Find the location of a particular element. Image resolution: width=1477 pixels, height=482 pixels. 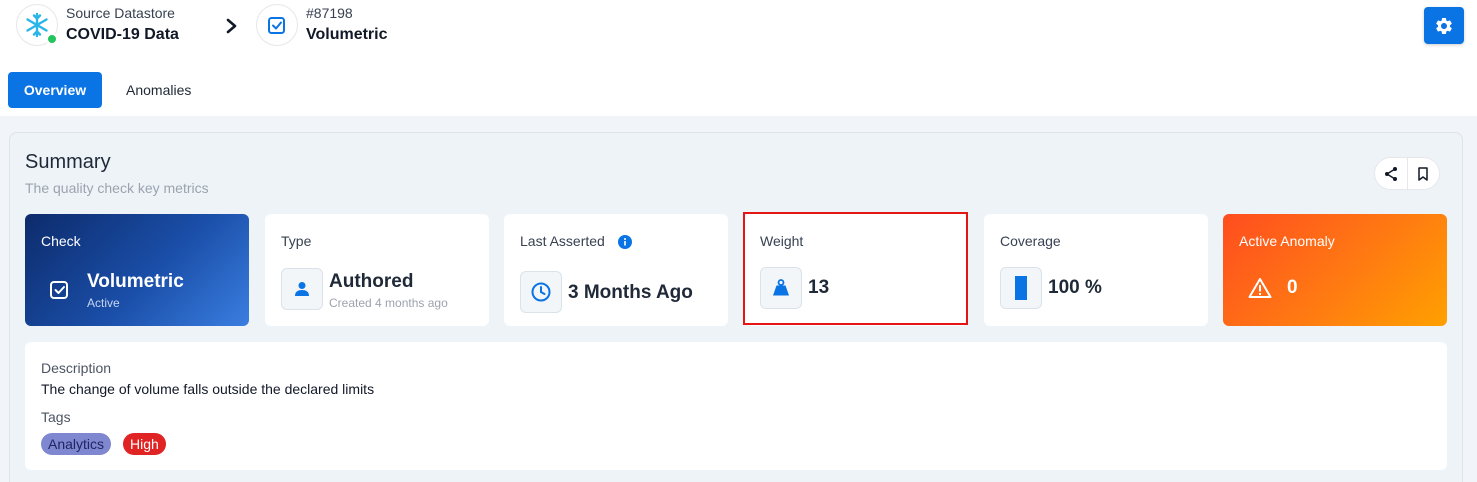

breadcrumb-datastore: Source Datastore COVID-19 Data is located at coordinates (97, 25).